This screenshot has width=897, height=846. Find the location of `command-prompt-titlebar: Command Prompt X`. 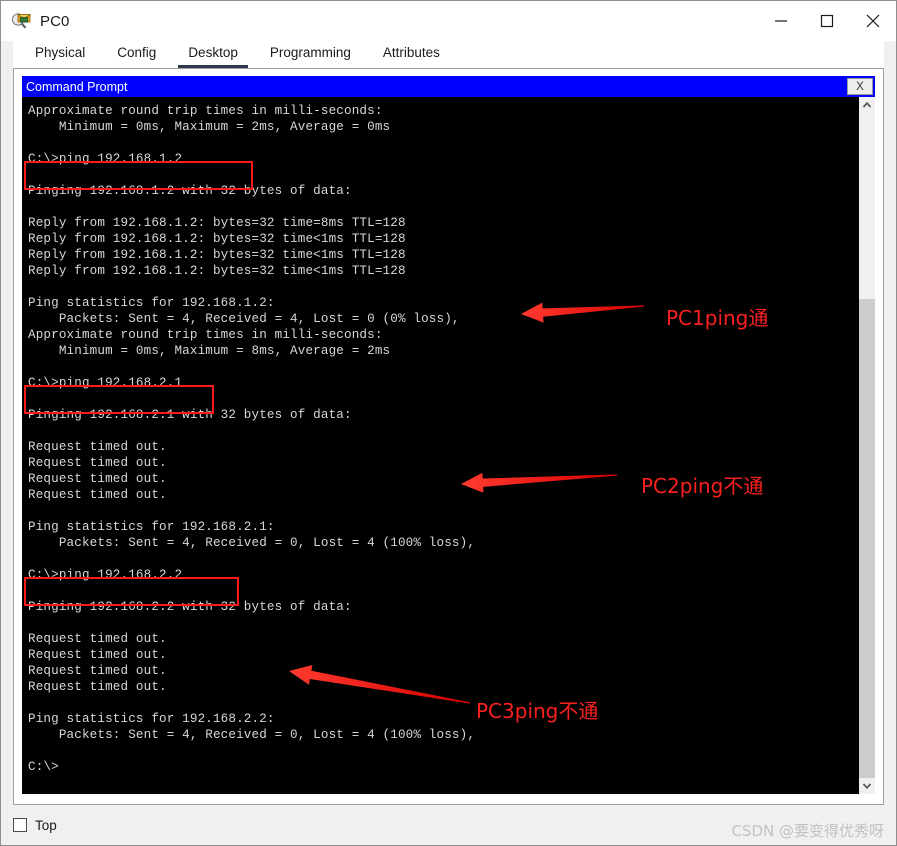

command-prompt-titlebar: Command Prompt X is located at coordinates (448, 86).